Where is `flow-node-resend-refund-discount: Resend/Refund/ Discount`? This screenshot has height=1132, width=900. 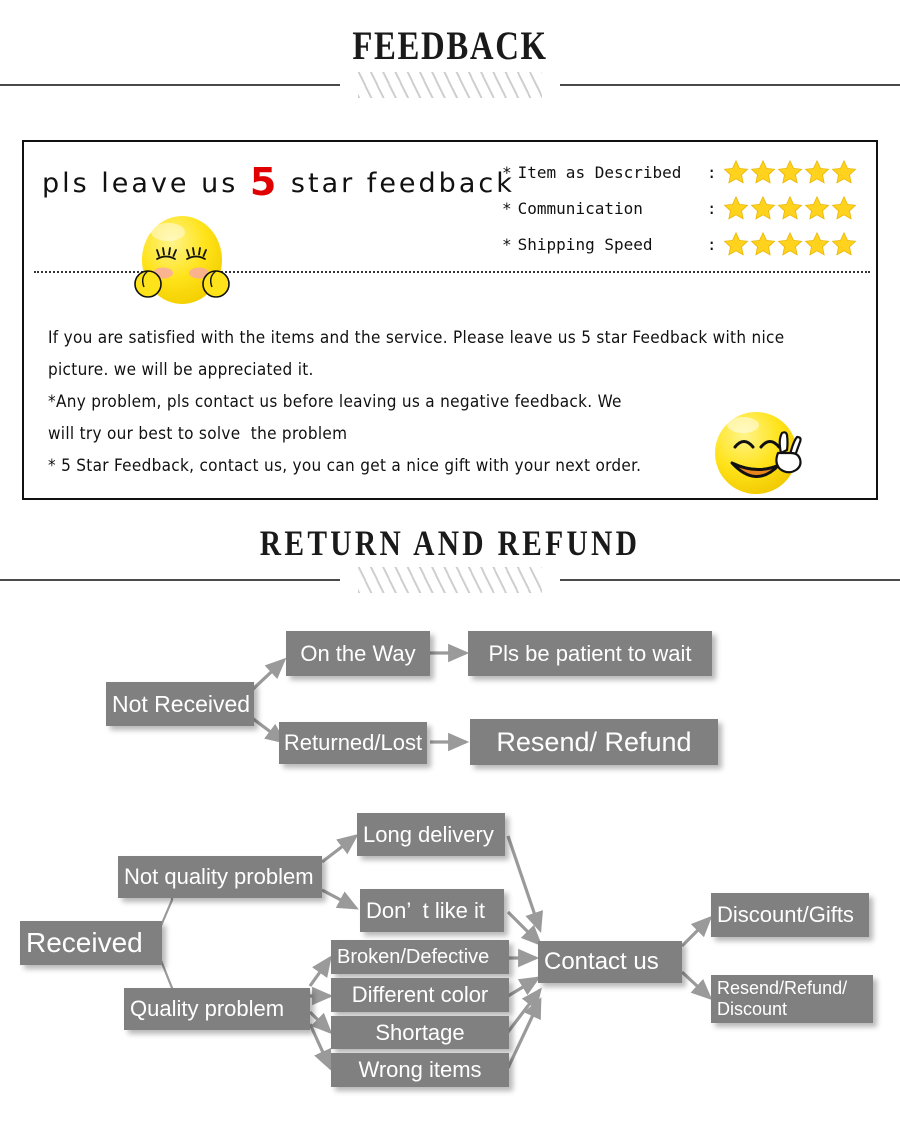 flow-node-resend-refund-discount: Resend/Refund/ Discount is located at coordinates (792, 999).